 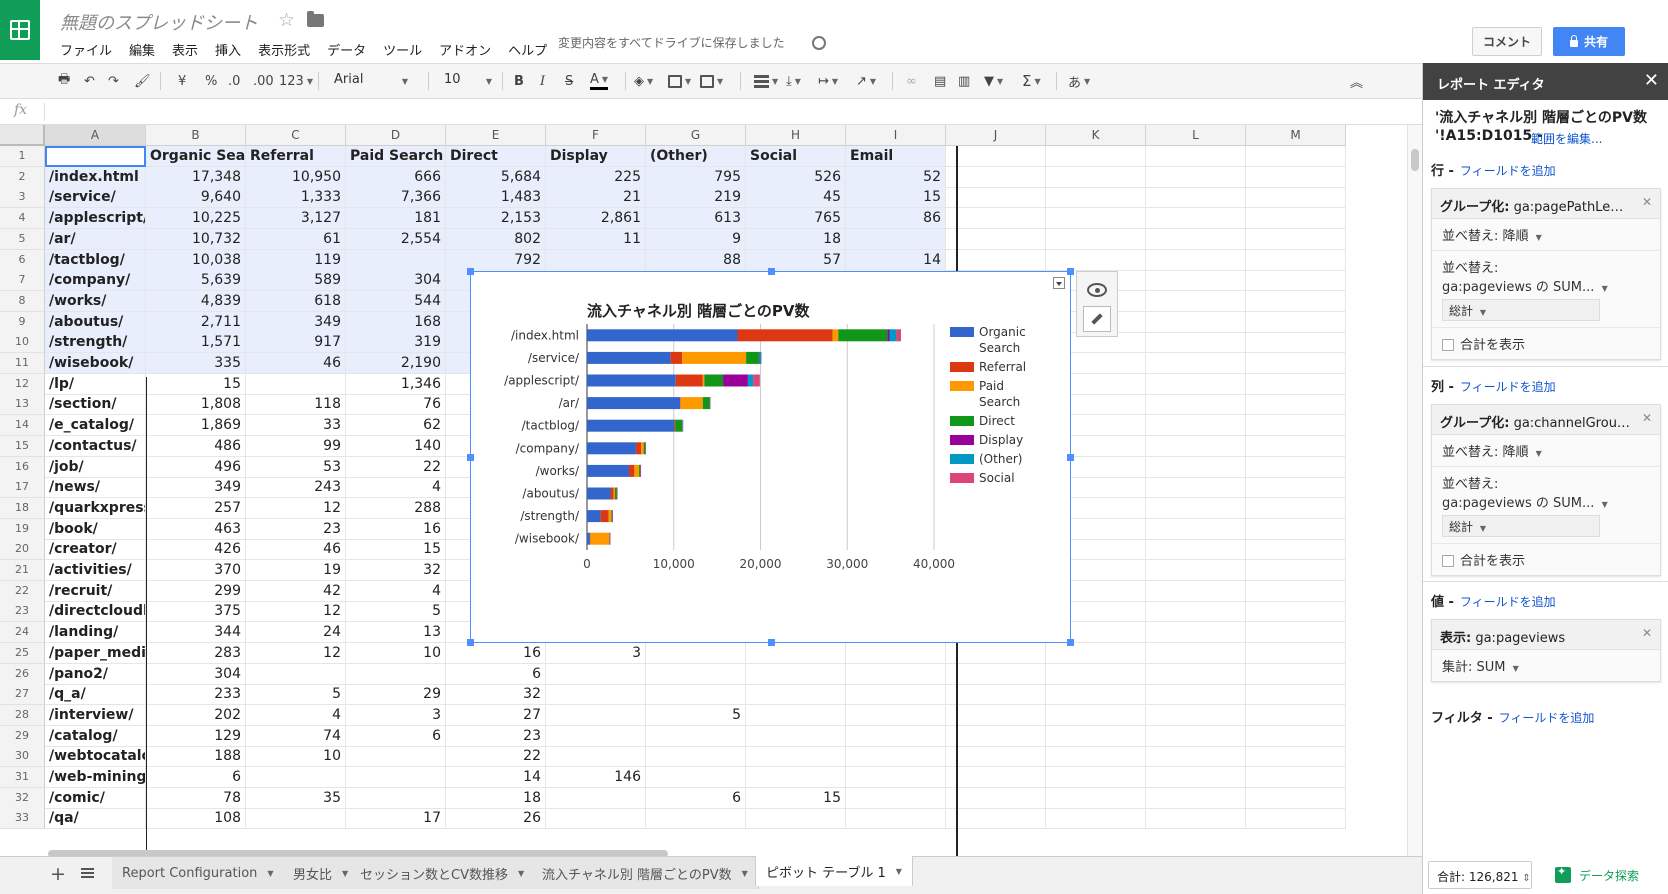 What do you see at coordinates (696, 260) in the screenshot?
I see `cell: 88` at bounding box center [696, 260].